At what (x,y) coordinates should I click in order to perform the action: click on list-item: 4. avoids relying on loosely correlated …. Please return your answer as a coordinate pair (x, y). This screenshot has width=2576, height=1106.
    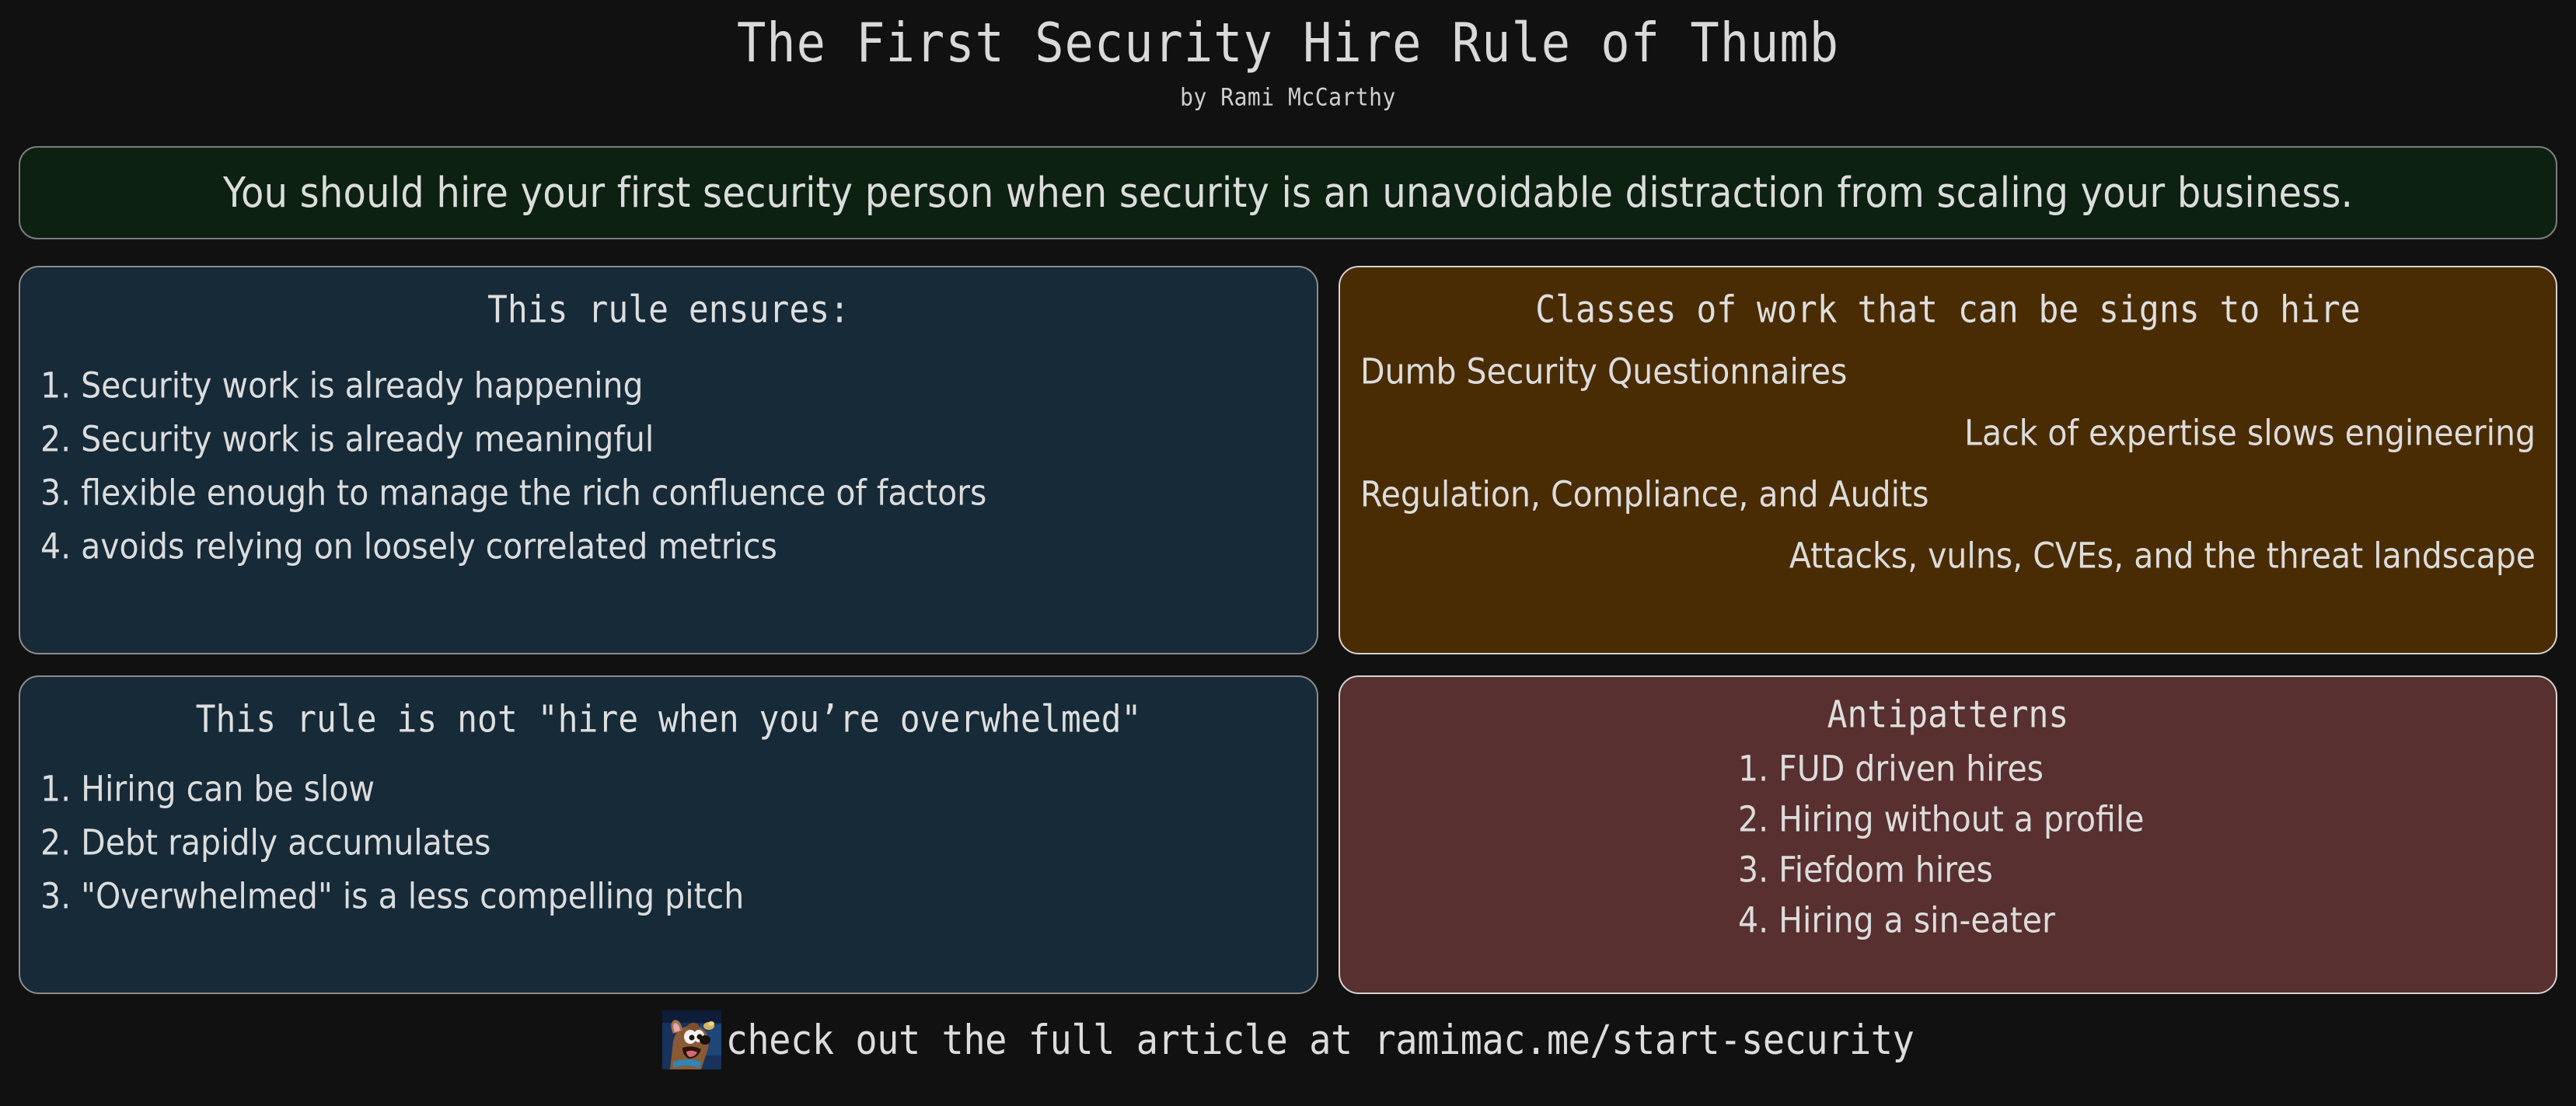
    Looking at the image, I should click on (408, 546).